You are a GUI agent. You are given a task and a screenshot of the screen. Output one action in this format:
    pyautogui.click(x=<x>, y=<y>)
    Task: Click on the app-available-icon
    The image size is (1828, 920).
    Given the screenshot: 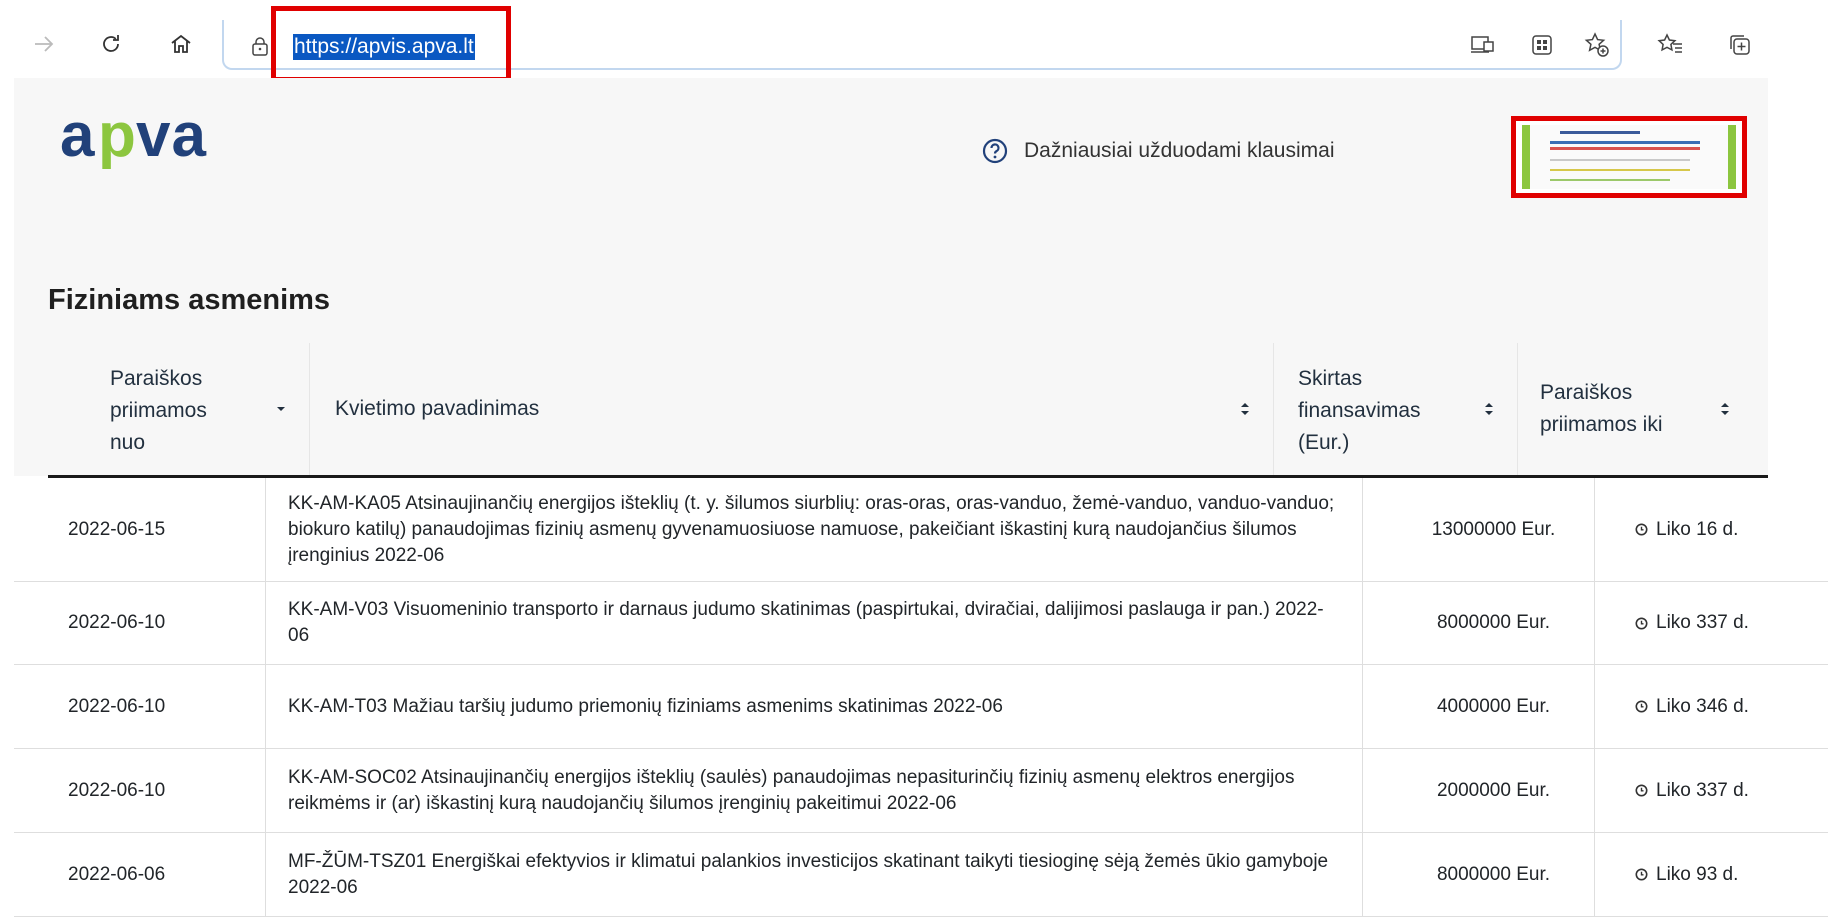 What is the action you would take?
    pyautogui.click(x=1483, y=45)
    